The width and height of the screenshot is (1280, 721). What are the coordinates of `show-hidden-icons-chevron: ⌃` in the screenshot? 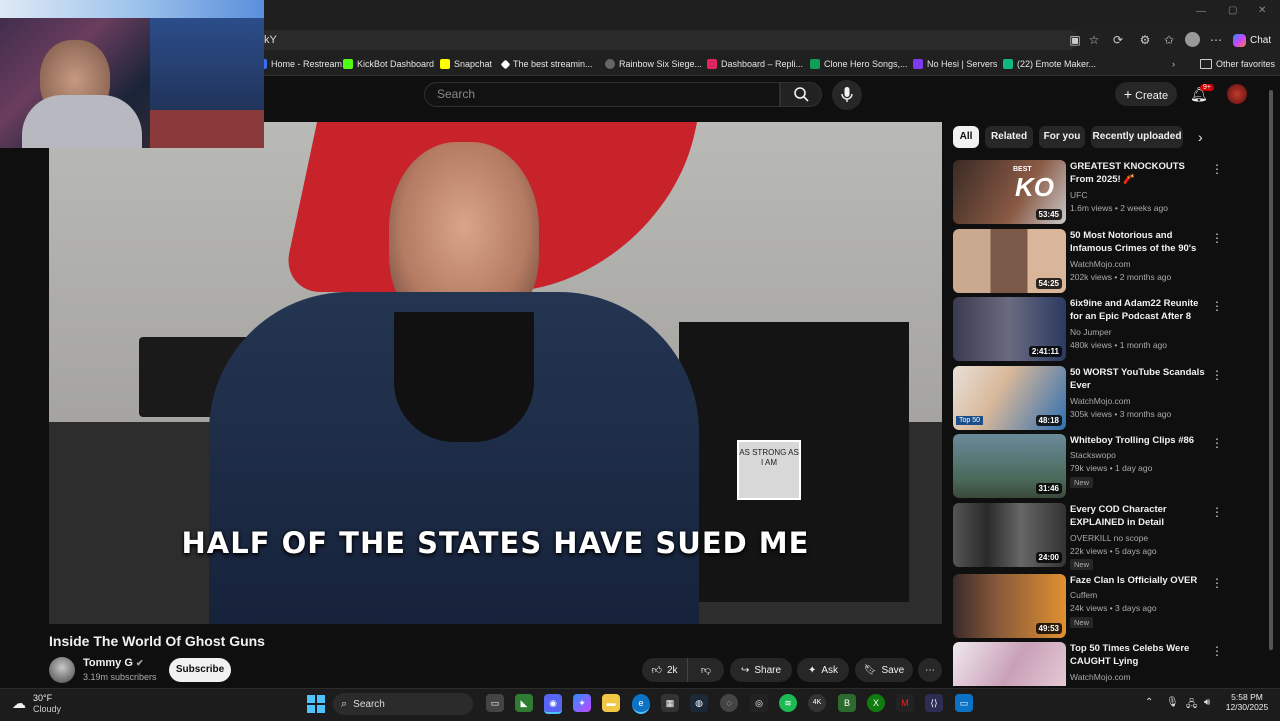 It's located at (1149, 702).